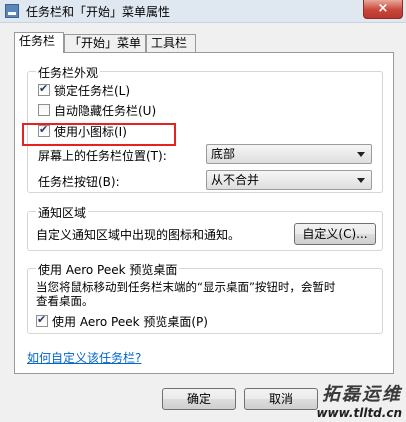 The image size is (406, 422). What do you see at coordinates (105, 43) in the screenshot?
I see `tab-start-menu: 「开始」菜单` at bounding box center [105, 43].